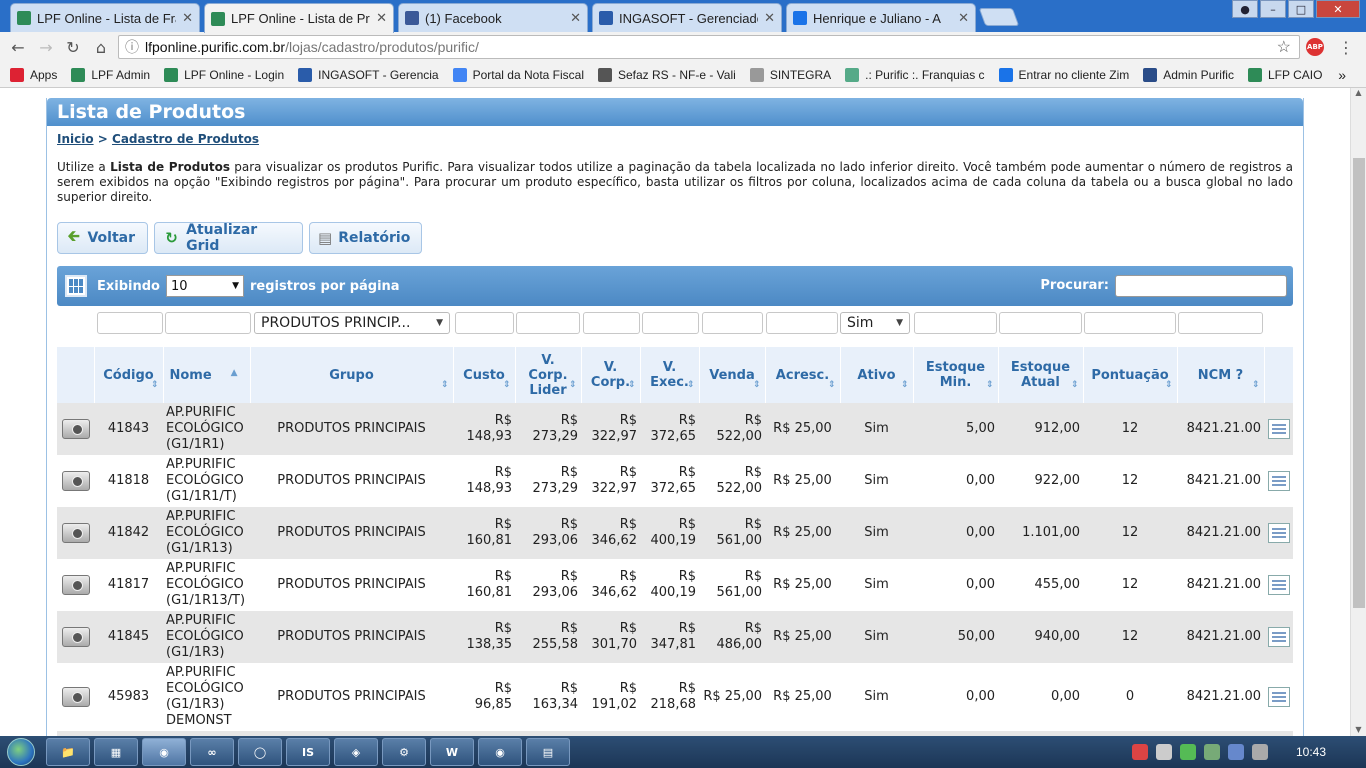 This screenshot has width=1366, height=768. Describe the element at coordinates (500, 752) in the screenshot. I see `taskbar-app-10: ◉` at that location.